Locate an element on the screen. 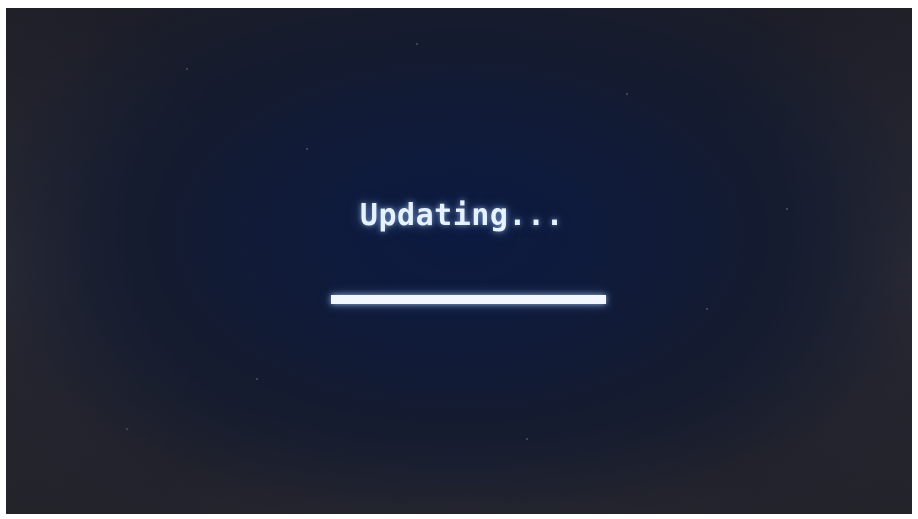 The width and height of the screenshot is (918, 519). update-progress-fill is located at coordinates (468, 299).